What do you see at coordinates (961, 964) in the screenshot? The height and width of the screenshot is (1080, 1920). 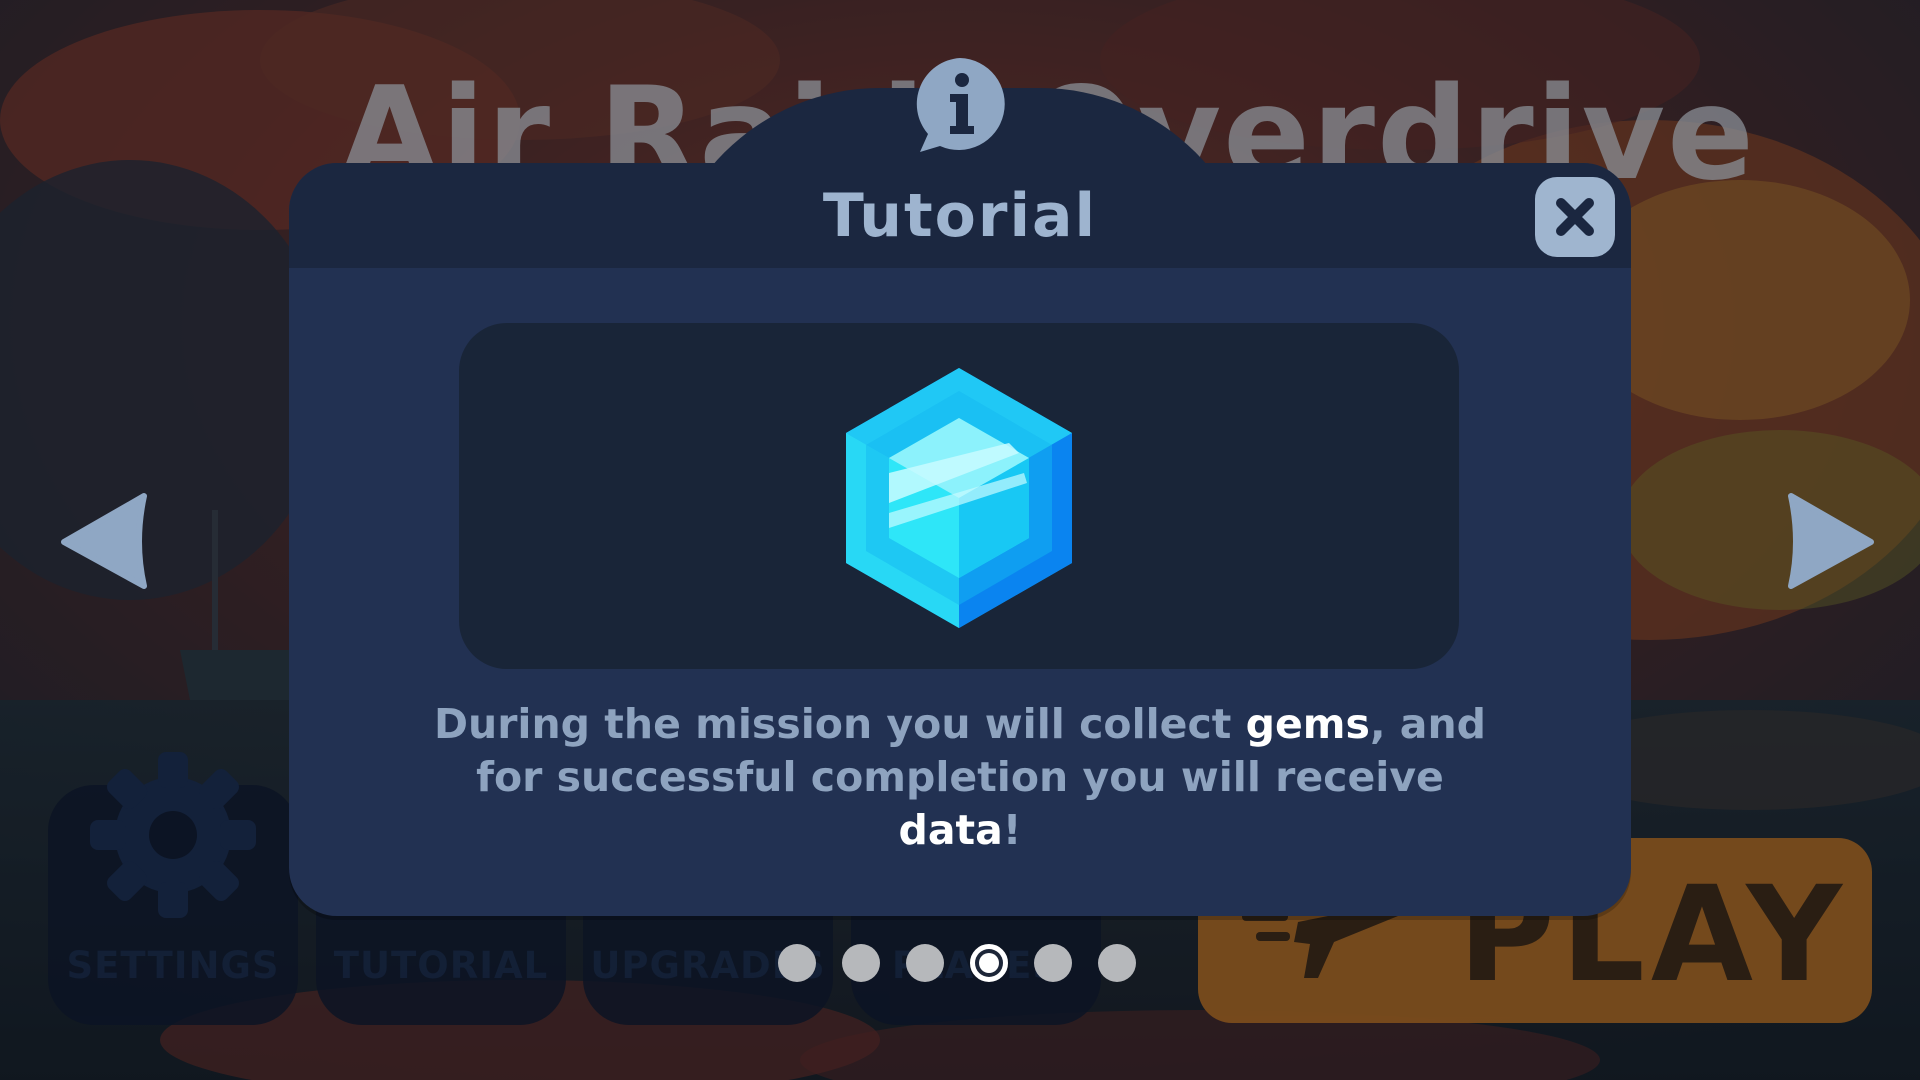 I see `page-indicator` at bounding box center [961, 964].